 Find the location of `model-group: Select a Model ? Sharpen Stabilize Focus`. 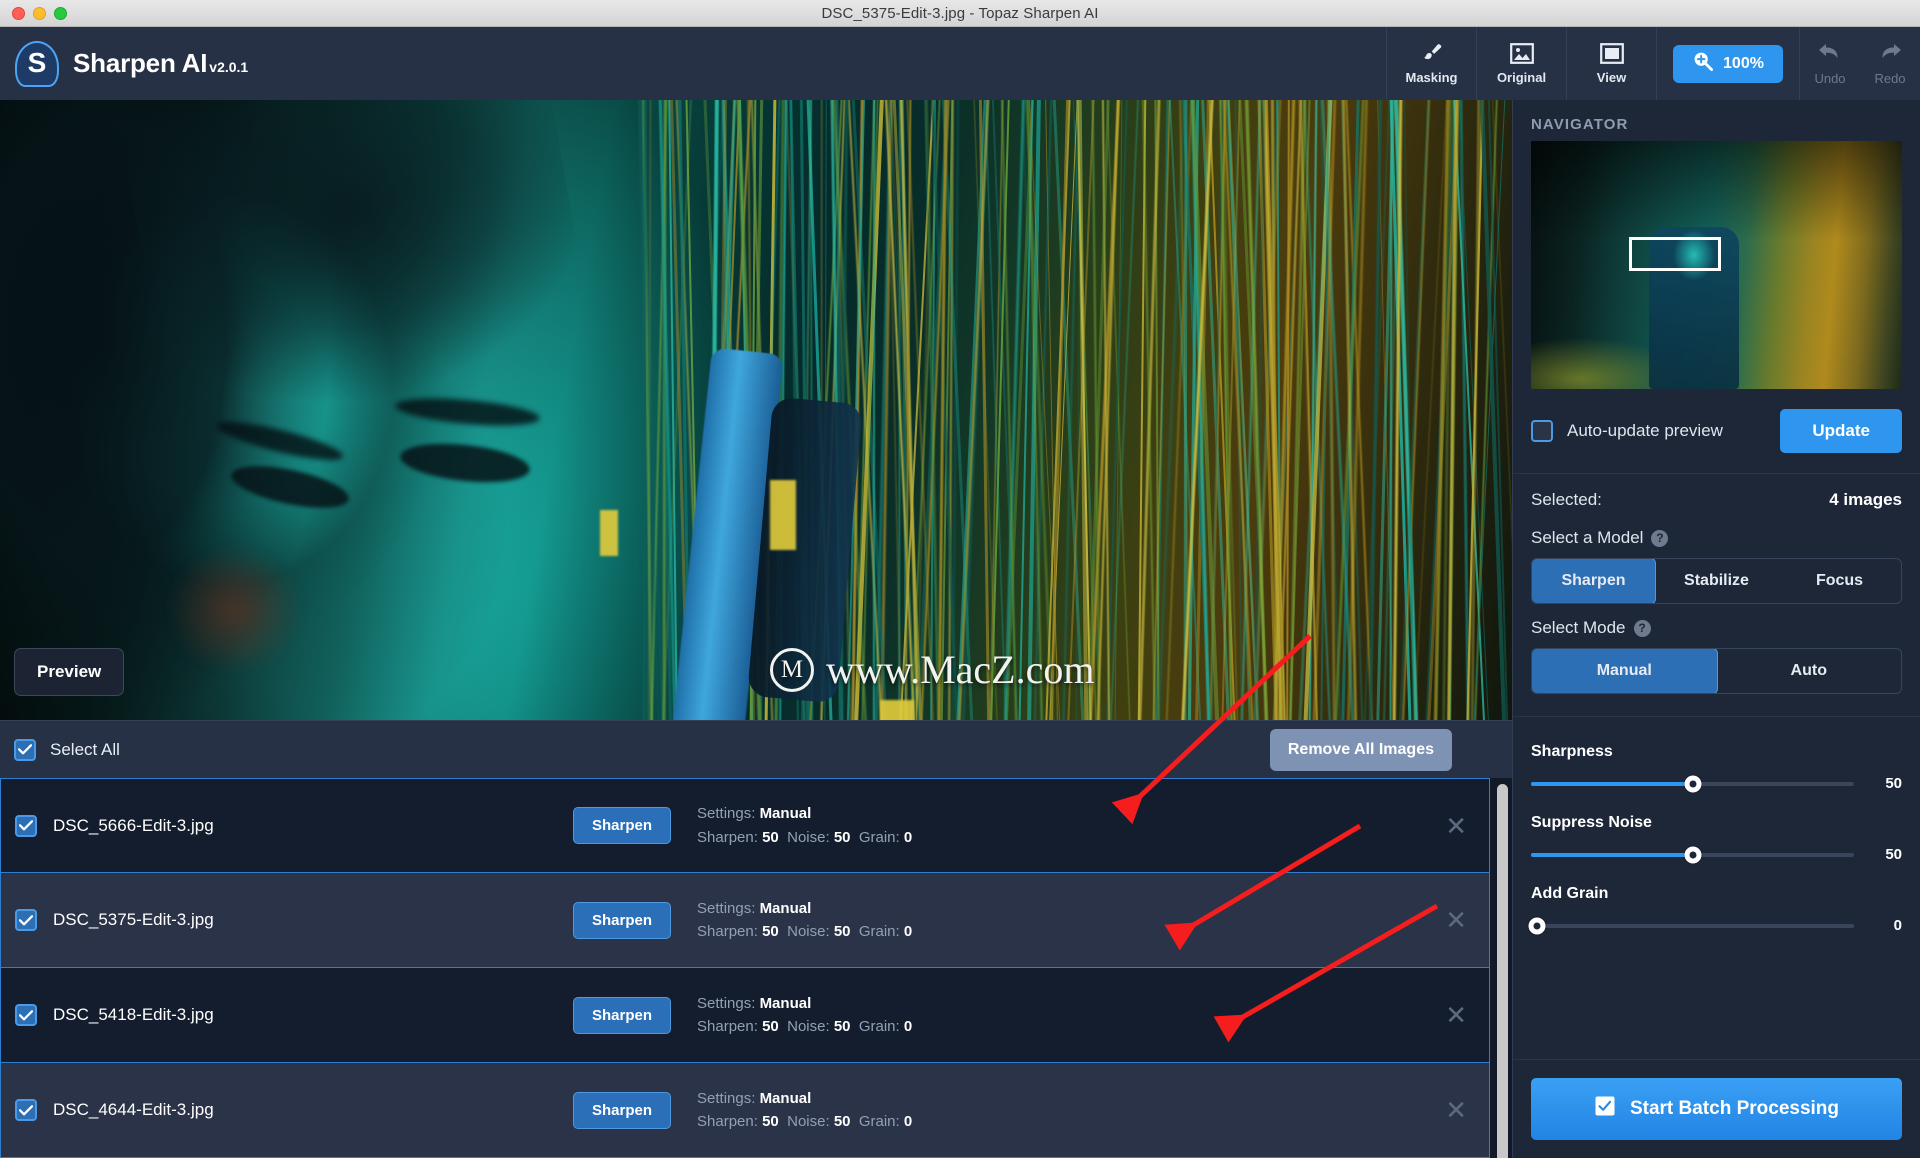

model-group: Select a Model ? Sharpen Stabilize Focus is located at coordinates (1716, 559).